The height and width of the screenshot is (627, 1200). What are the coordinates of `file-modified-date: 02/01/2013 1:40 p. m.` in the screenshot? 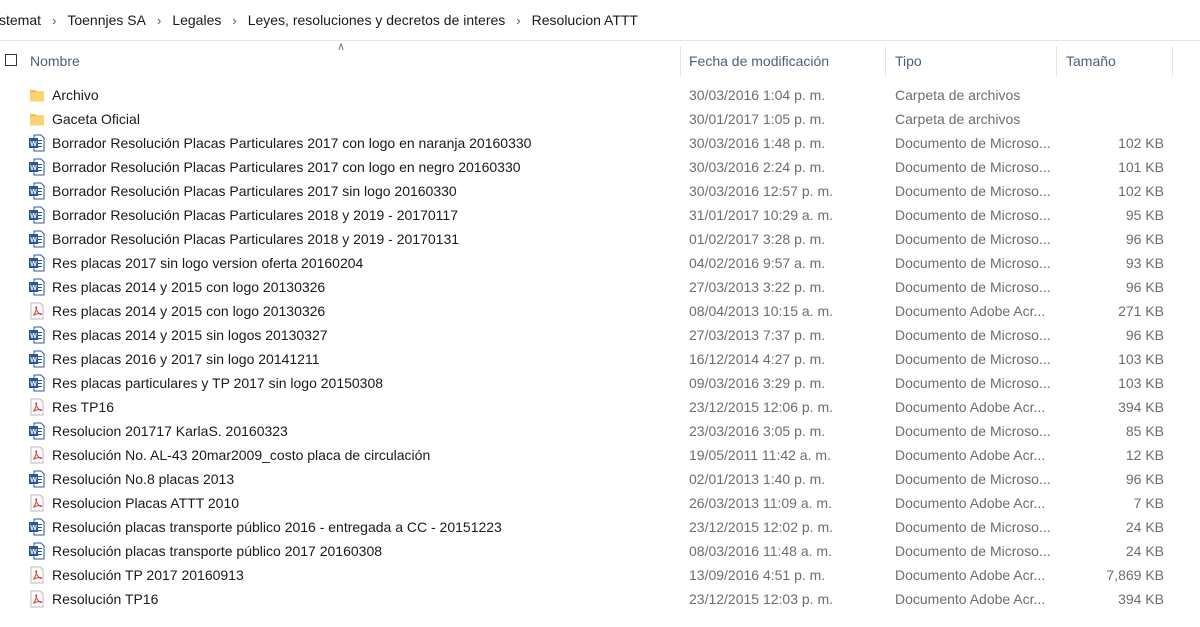 It's located at (757, 479).